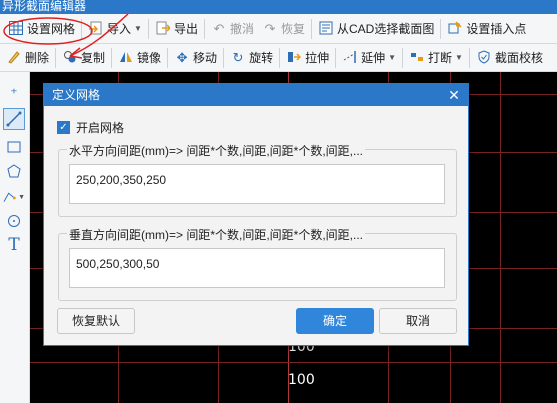  I want to click on cad-select-label: 从CAD选择截面图, so click(386, 29).